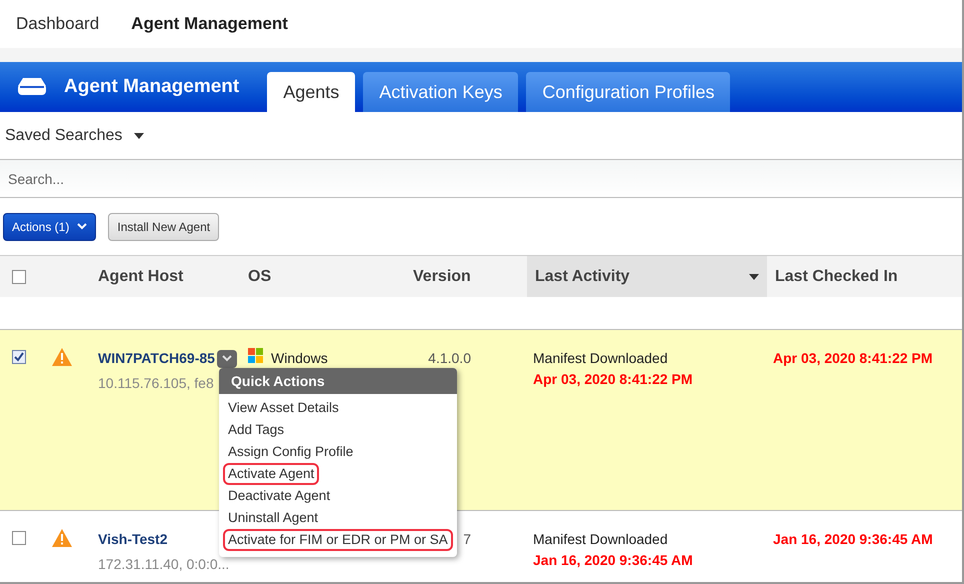 The image size is (964, 584). Describe the element at coordinates (256, 430) in the screenshot. I see `menu-item: Add Tags` at that location.